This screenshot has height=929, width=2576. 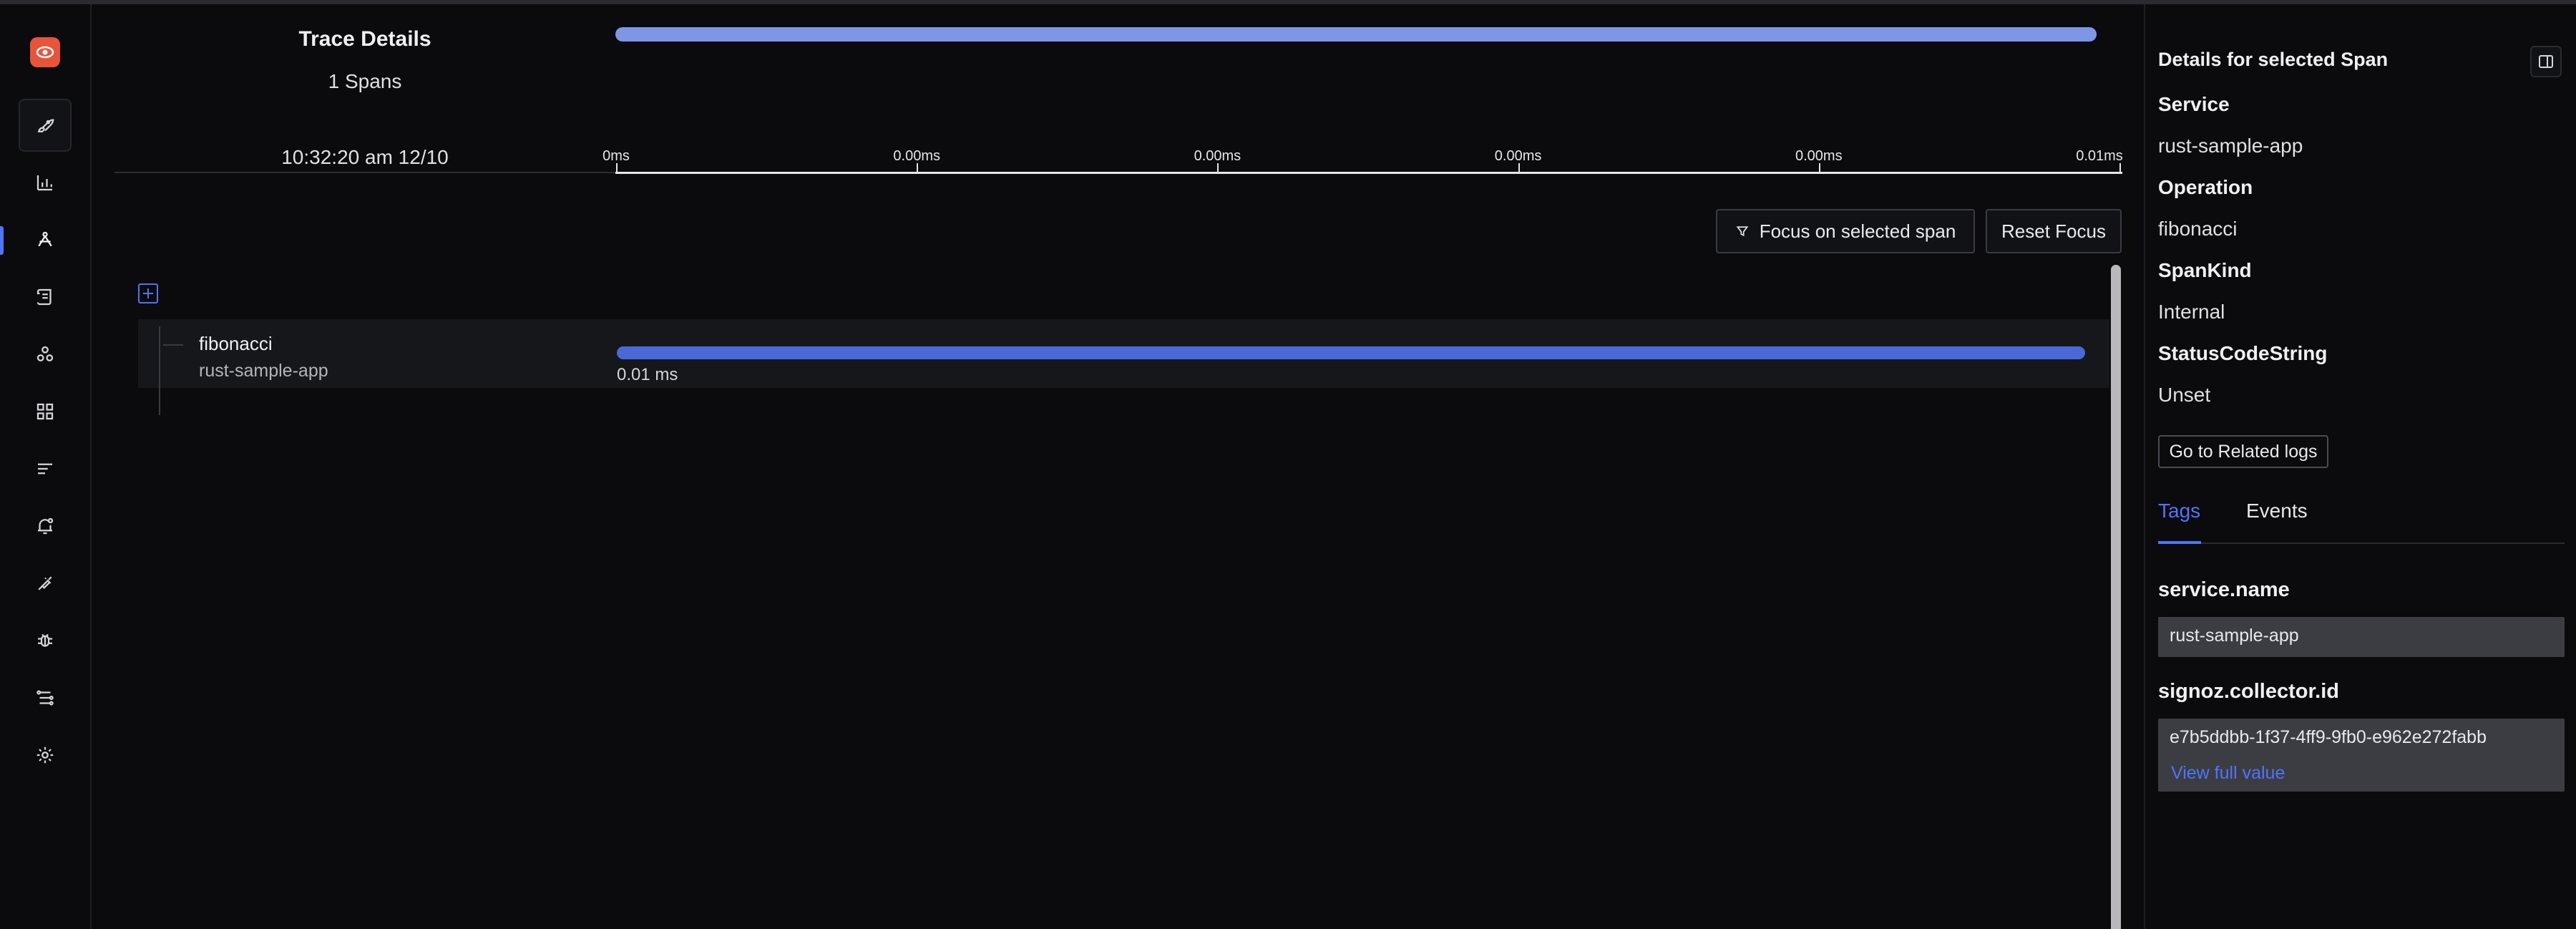 What do you see at coordinates (159, 370) in the screenshot?
I see `tree-connector-vertical` at bounding box center [159, 370].